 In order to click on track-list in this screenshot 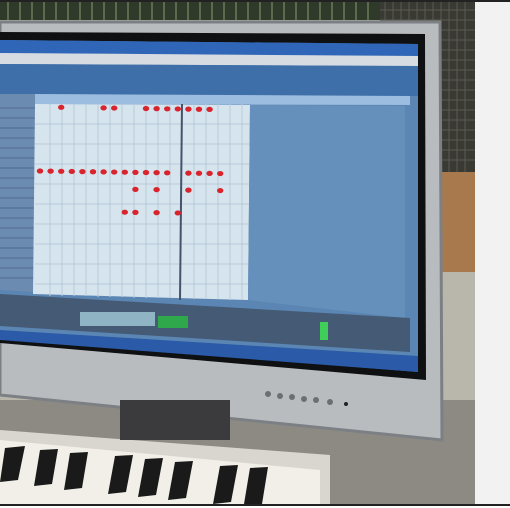, I will do `click(17, 193)`.